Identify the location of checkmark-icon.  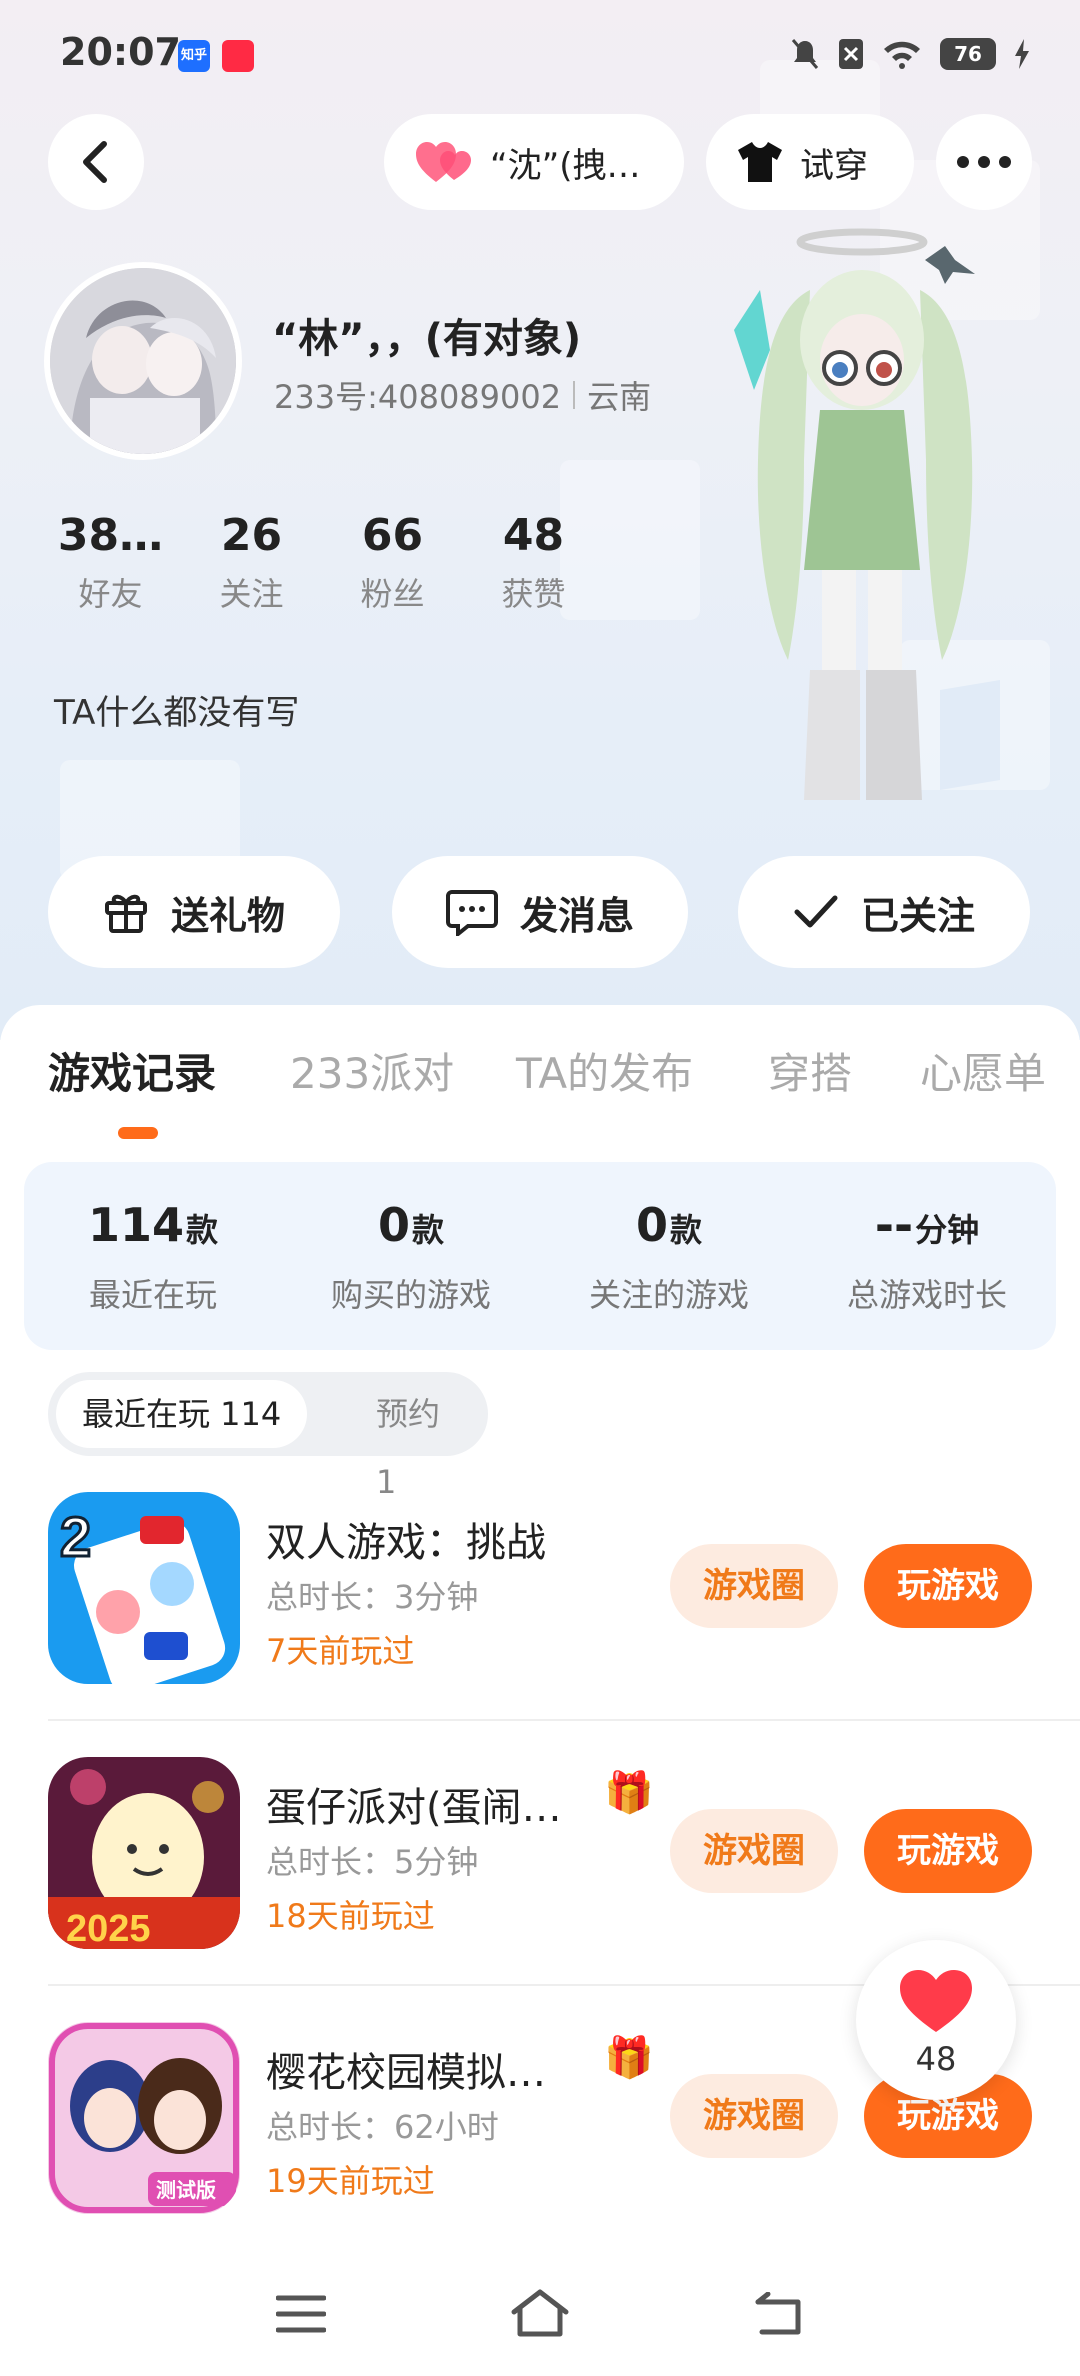
(816, 911).